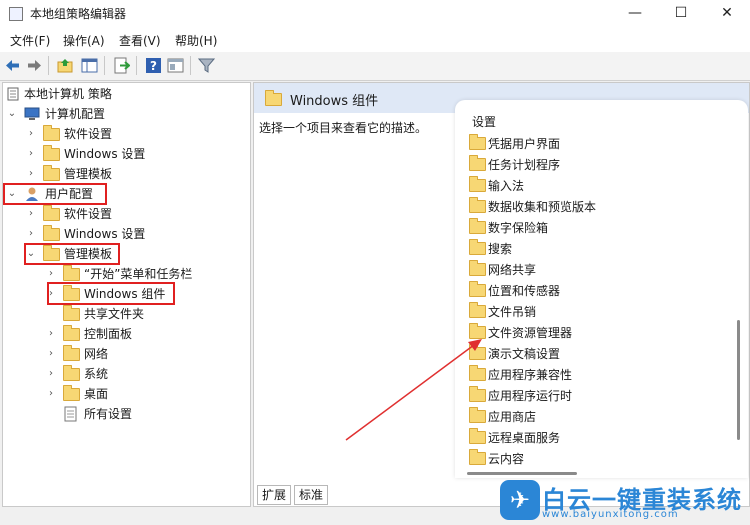 Image resolution: width=750 pixels, height=525 pixels. What do you see at coordinates (32, 113) in the screenshot?
I see `computer-icon` at bounding box center [32, 113].